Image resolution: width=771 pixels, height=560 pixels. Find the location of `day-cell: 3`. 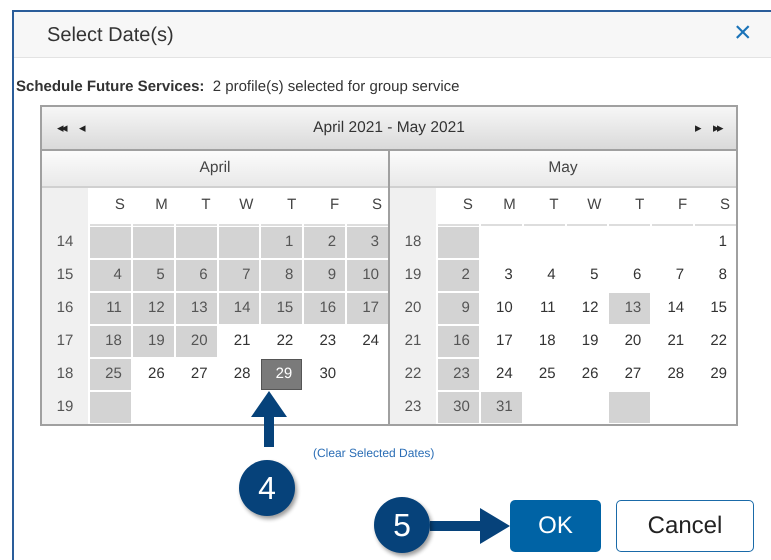

day-cell: 3 is located at coordinates (367, 242).